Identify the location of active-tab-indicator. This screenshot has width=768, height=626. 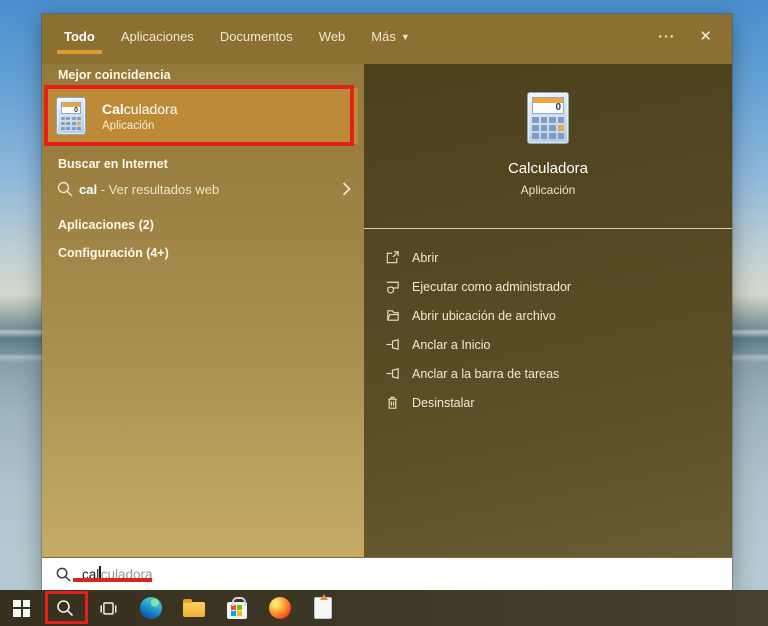
(79, 52).